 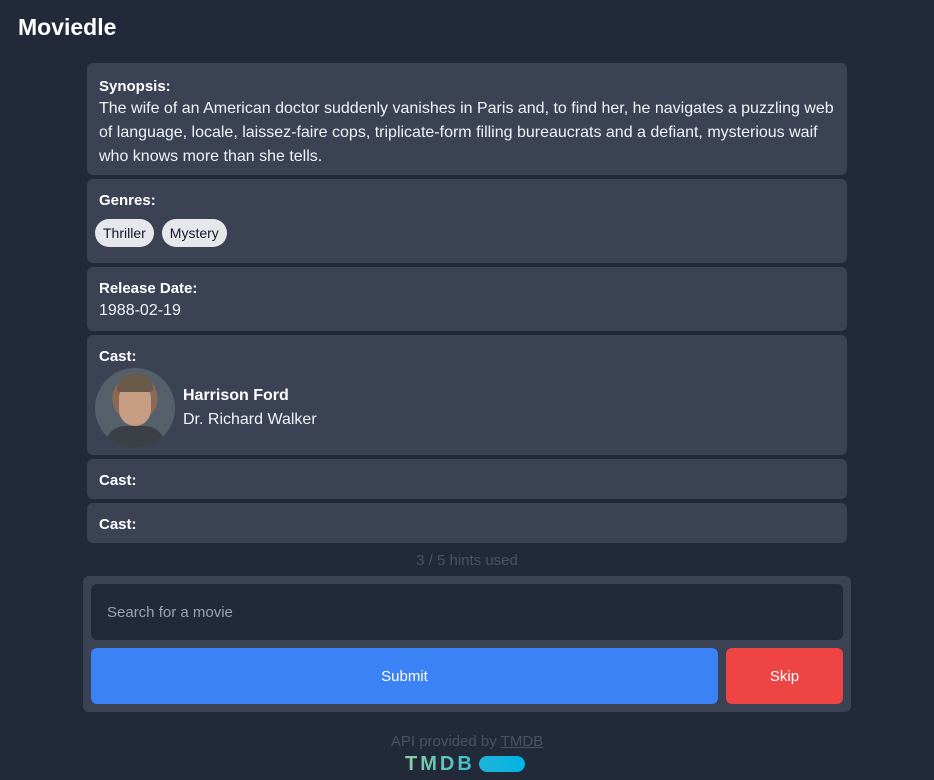 I want to click on release-date-value: 1988-02-19, so click(x=140, y=310).